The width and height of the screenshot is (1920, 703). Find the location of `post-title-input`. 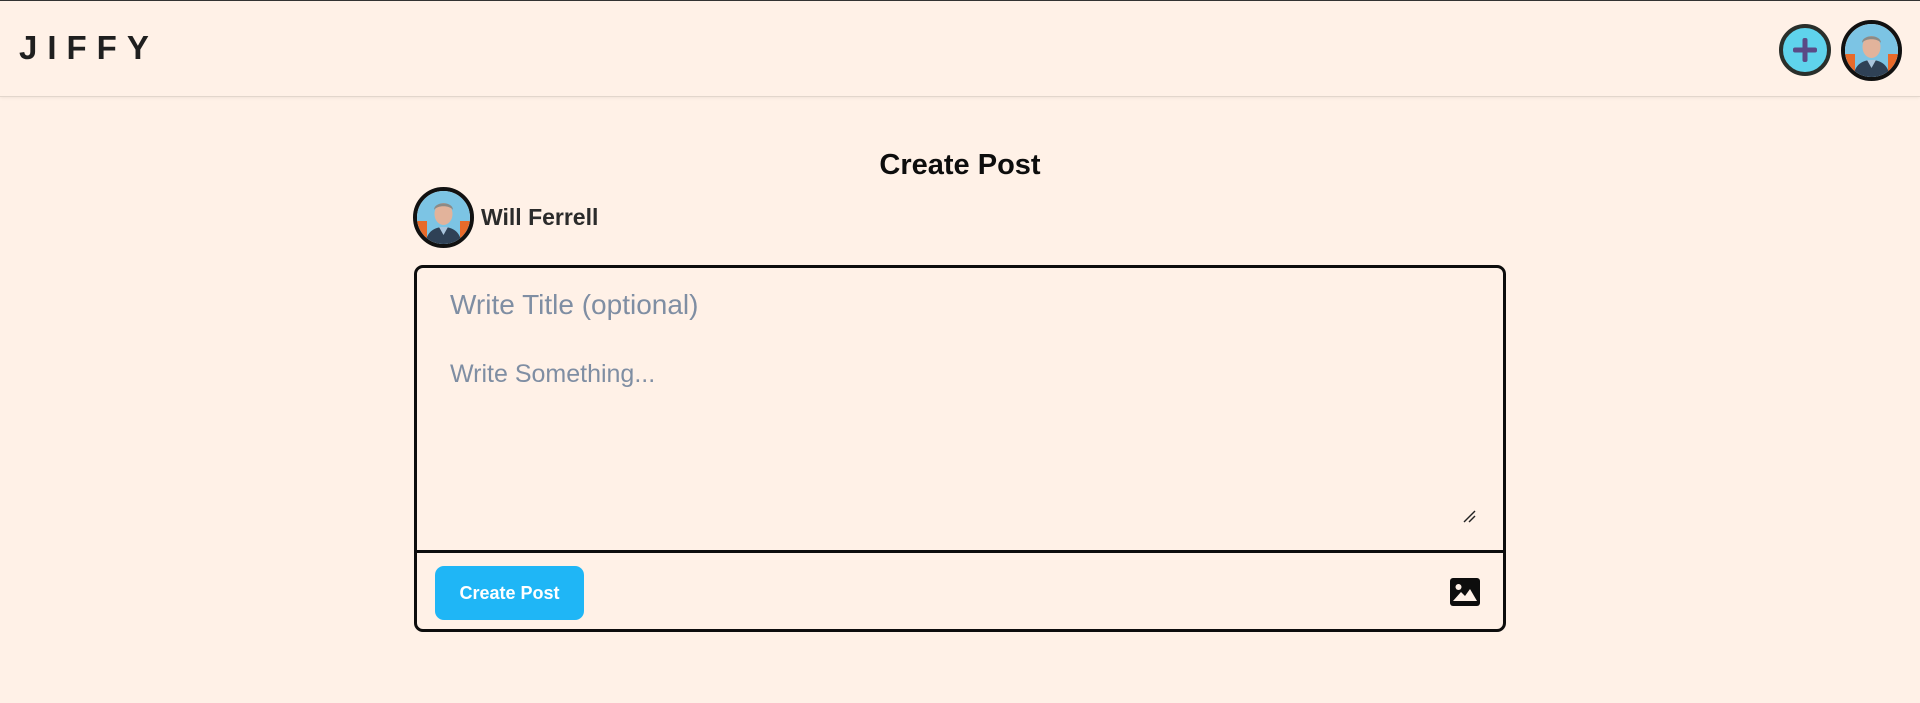

post-title-input is located at coordinates (950, 305).